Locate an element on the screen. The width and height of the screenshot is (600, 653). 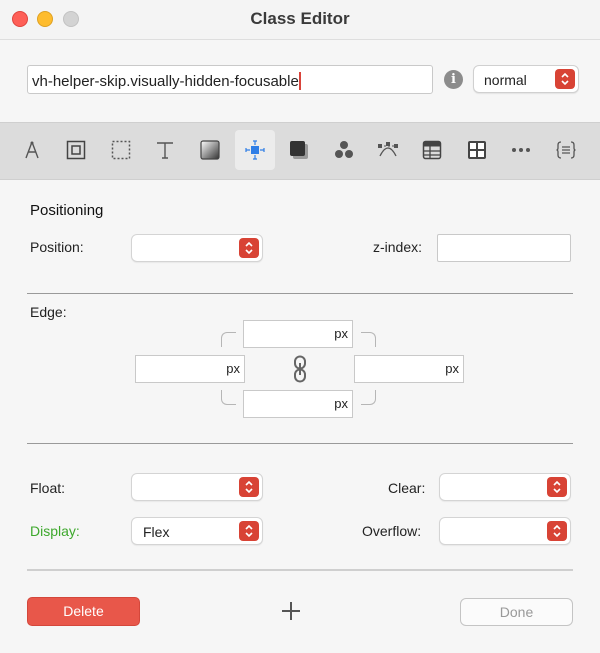
text-caret is located at coordinates (299, 81).